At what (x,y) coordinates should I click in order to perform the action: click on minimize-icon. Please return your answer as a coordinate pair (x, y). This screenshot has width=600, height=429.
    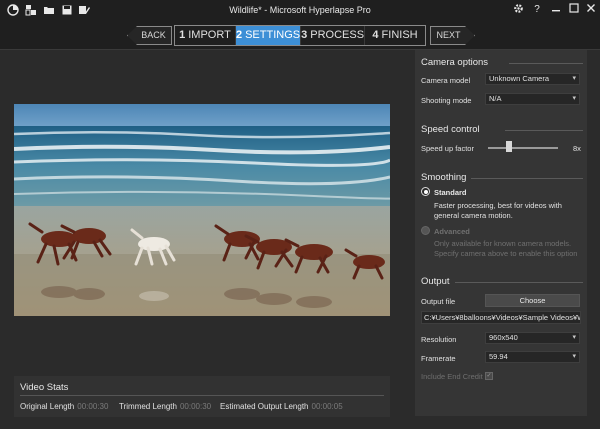
    Looking at the image, I should click on (556, 10).